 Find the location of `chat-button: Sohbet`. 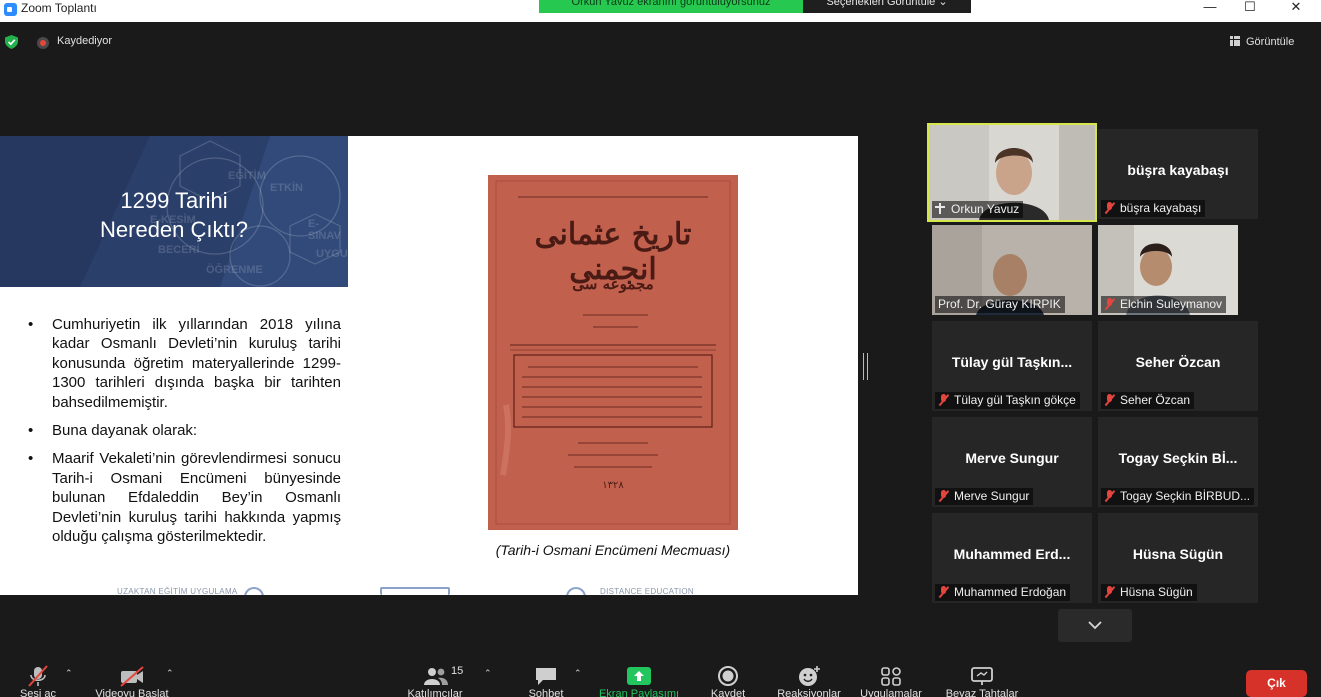

chat-button: Sohbet is located at coordinates (546, 676).